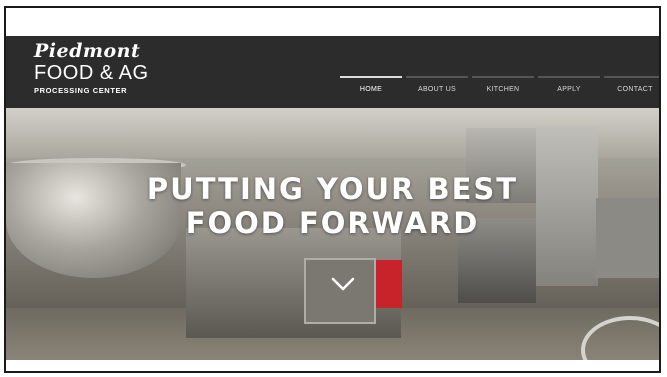  I want to click on nav-item-kitchen: KITCHEN, so click(503, 84).